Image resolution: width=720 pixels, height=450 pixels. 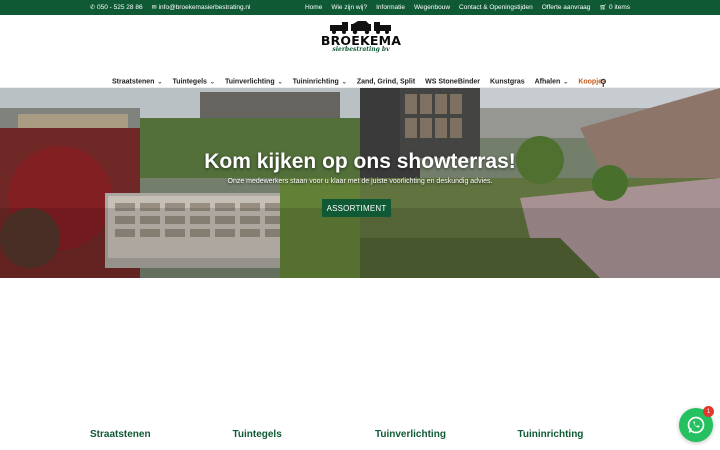 I want to click on phone-icon: ✆, so click(x=93, y=8).